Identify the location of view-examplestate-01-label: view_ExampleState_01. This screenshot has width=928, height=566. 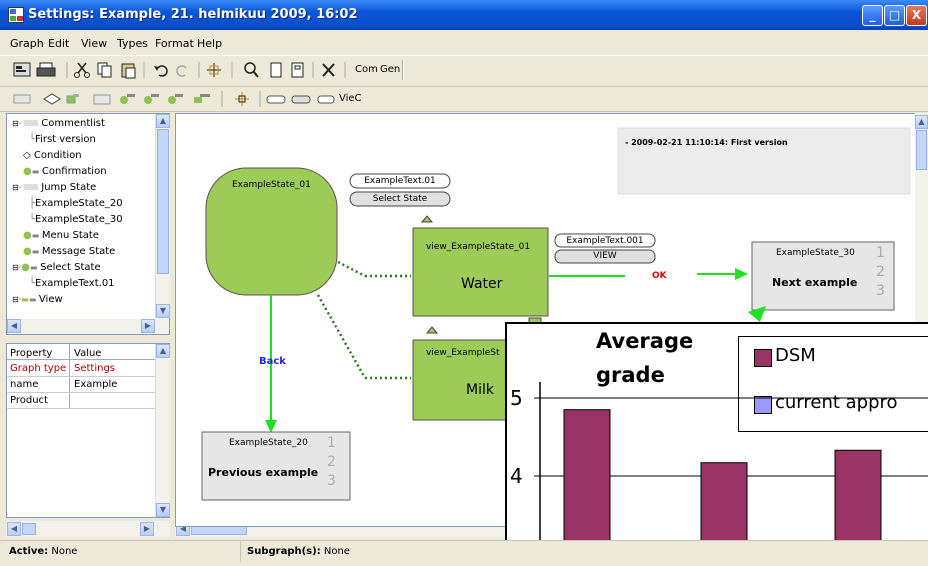
(478, 247).